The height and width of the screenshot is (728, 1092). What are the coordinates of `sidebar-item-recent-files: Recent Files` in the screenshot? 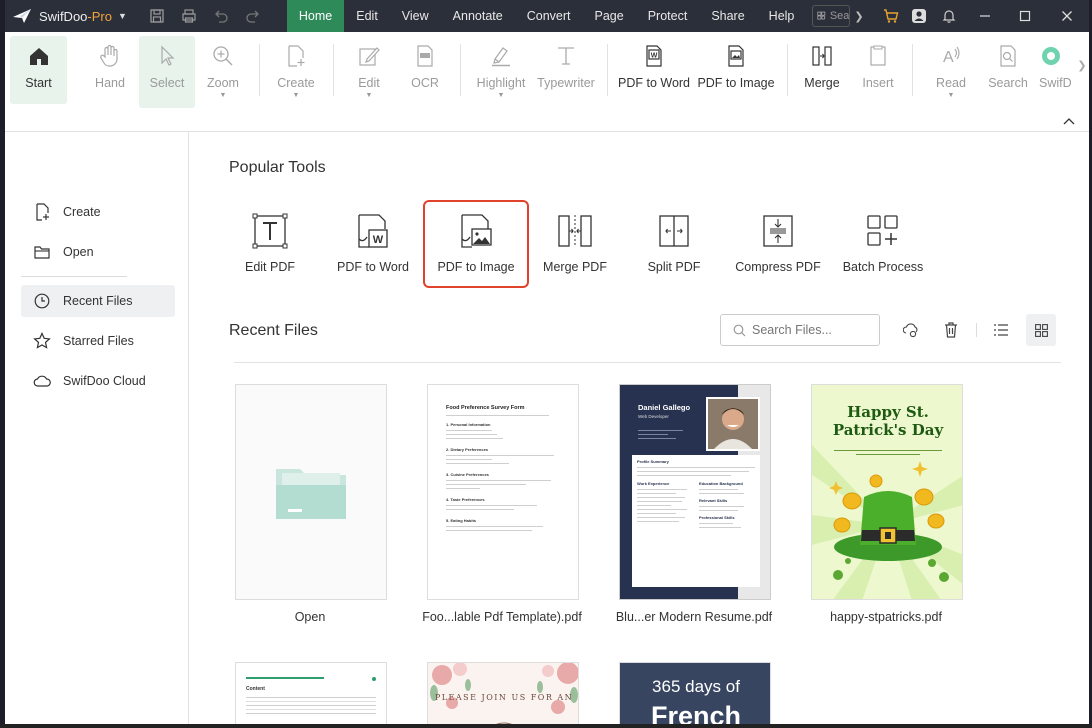 It's located at (98, 301).